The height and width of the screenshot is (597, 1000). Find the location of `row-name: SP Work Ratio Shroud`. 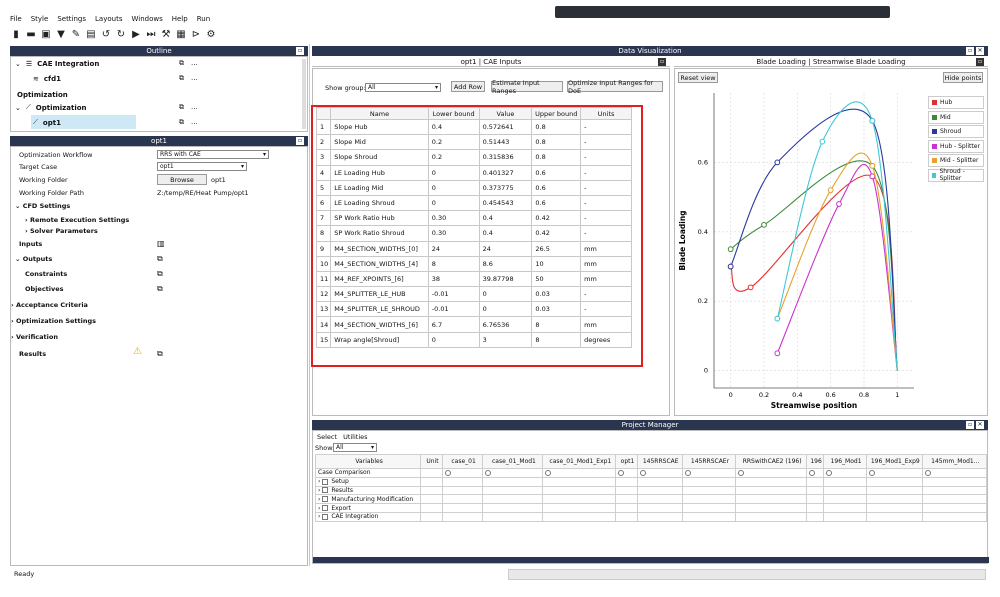

row-name: SP Work Ratio Shroud is located at coordinates (379, 233).